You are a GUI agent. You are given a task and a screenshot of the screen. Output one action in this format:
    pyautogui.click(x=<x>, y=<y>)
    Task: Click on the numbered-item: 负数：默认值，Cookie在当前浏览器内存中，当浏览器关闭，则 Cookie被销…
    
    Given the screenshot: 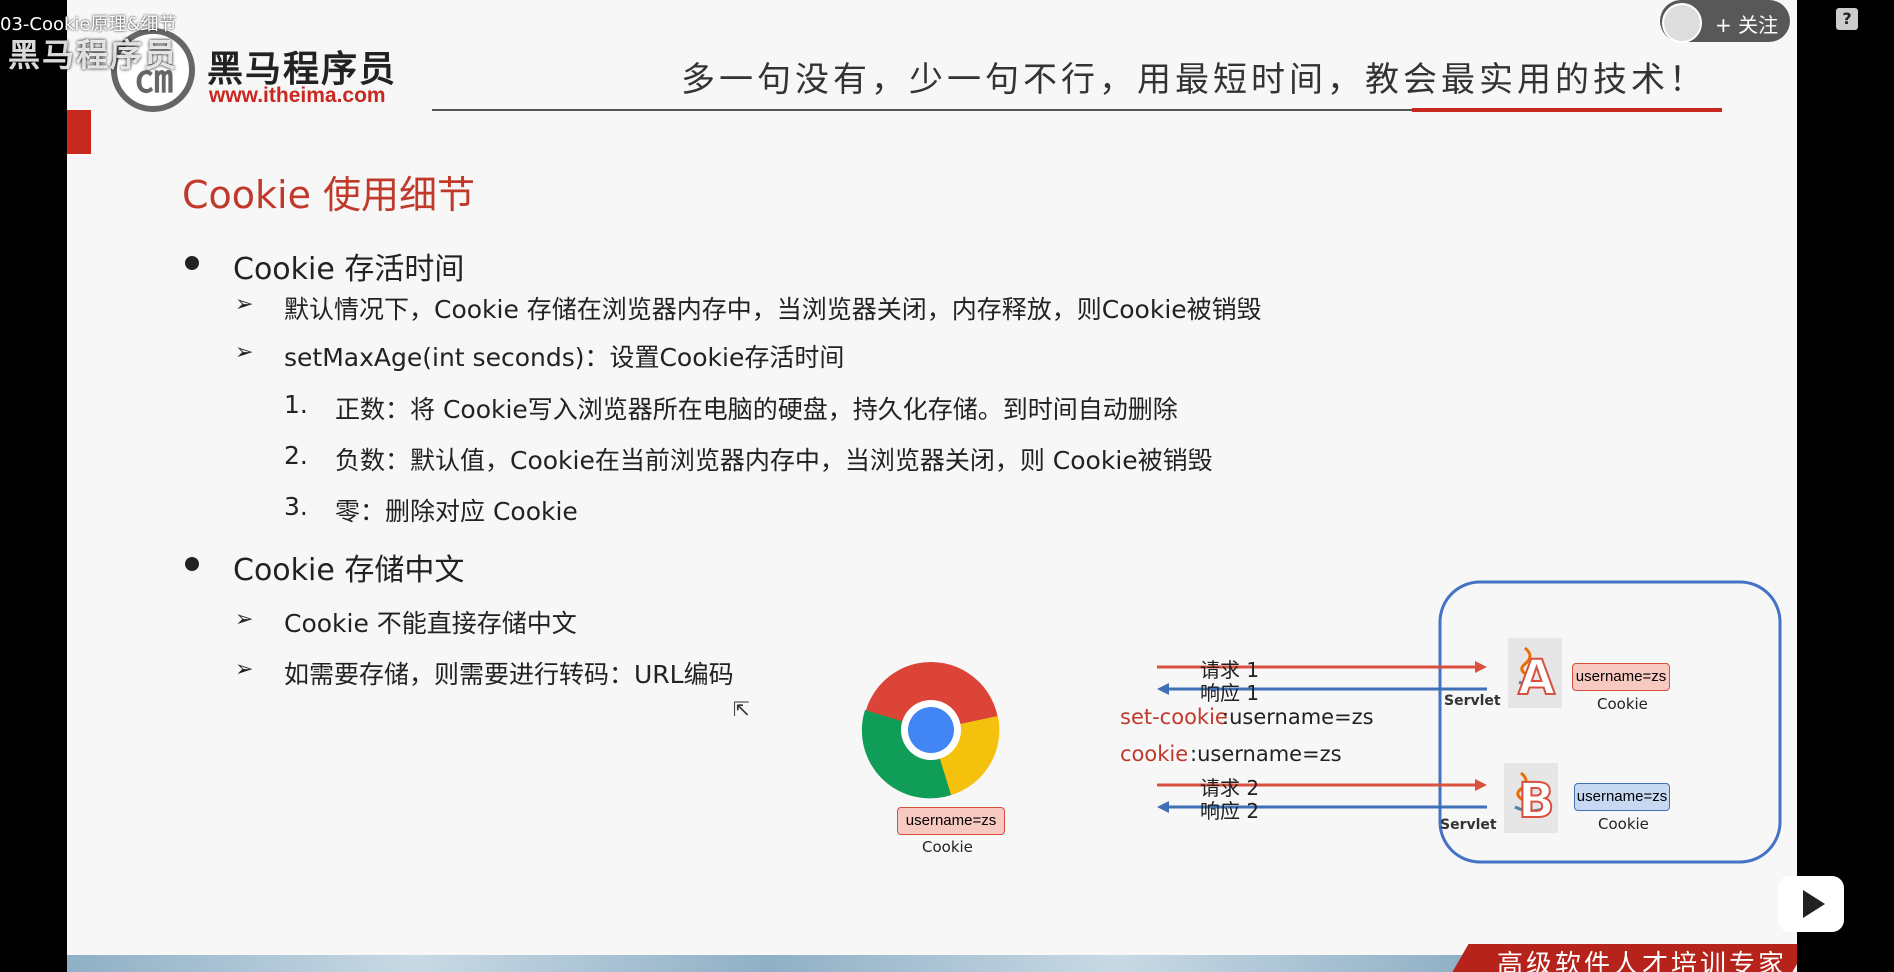 What is the action you would take?
    pyautogui.click(x=774, y=460)
    